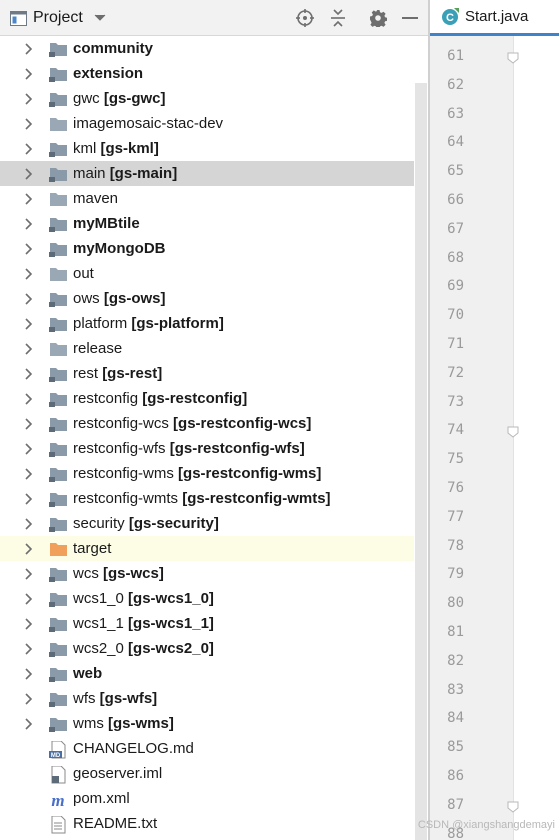  I want to click on tree-item: web, so click(207, 673).